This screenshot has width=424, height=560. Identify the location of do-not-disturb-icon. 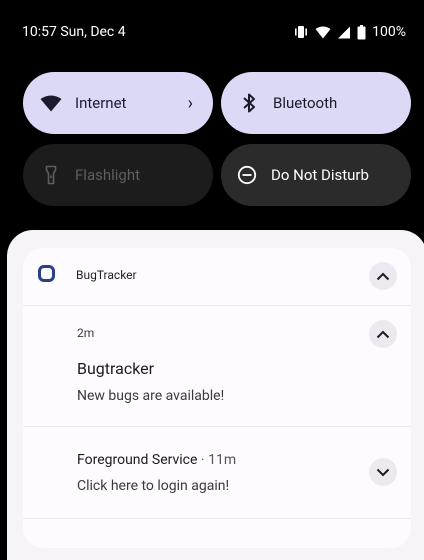
(247, 175).